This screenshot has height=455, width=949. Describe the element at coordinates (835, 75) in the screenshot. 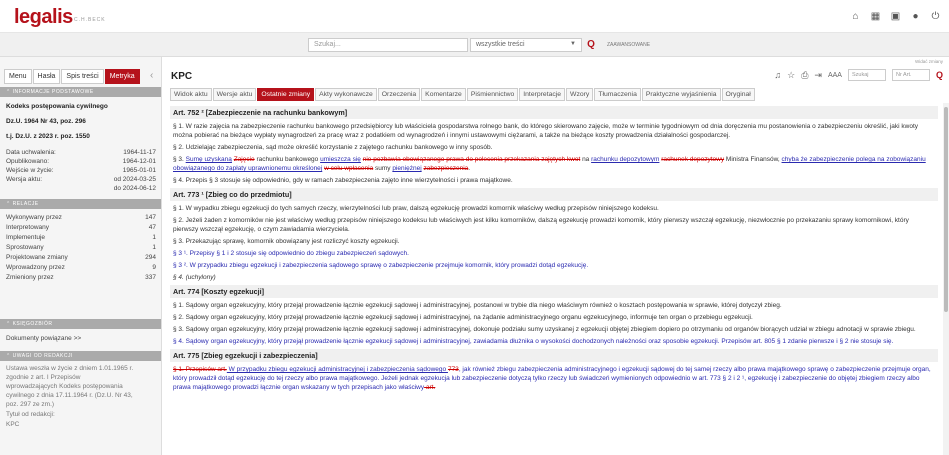

I see `font-size-control: AAA` at that location.